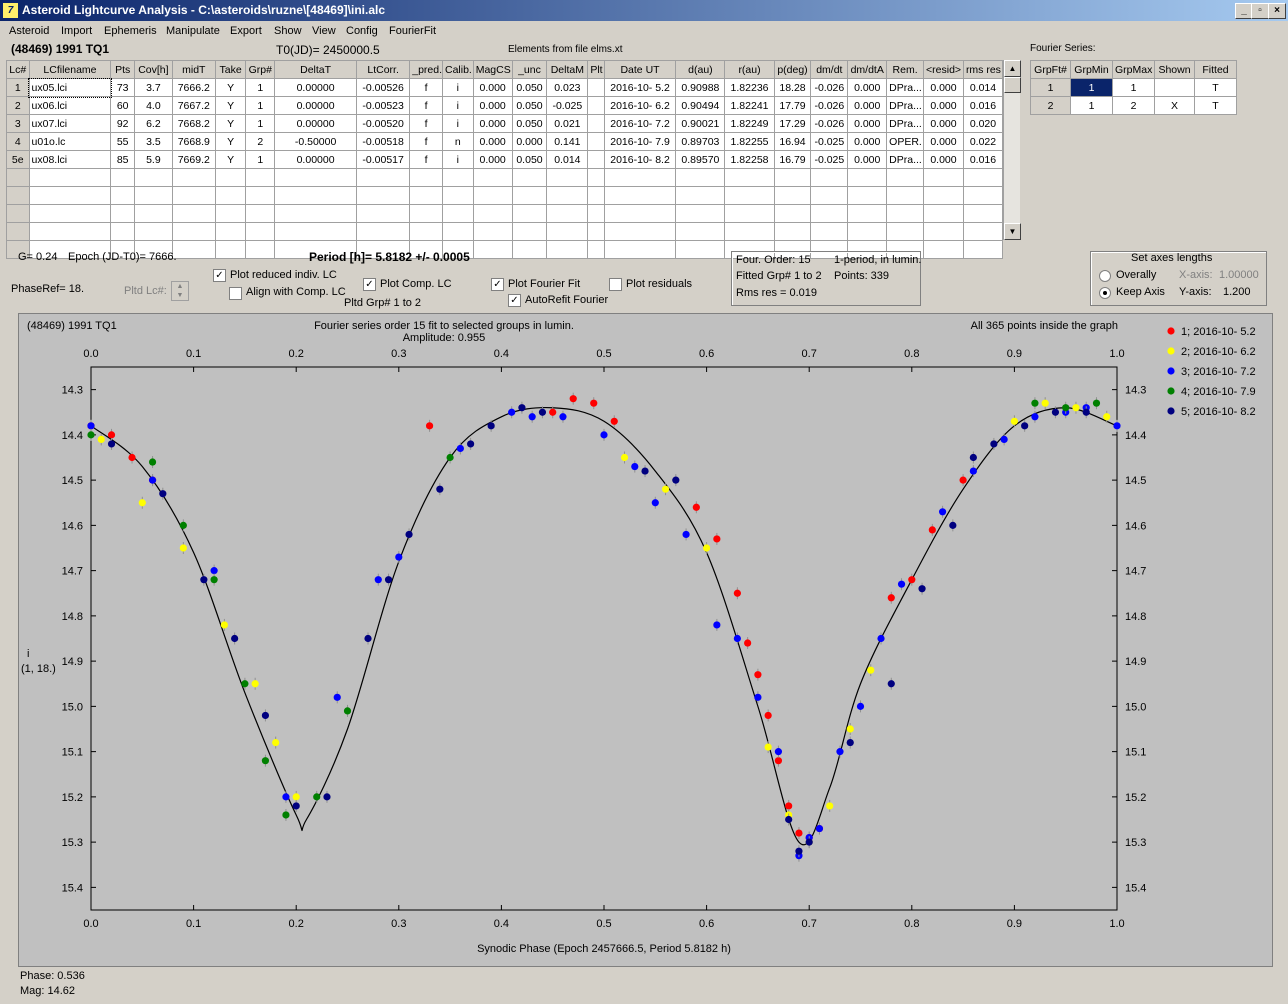  I want to click on column-header: Date UT, so click(640, 69).